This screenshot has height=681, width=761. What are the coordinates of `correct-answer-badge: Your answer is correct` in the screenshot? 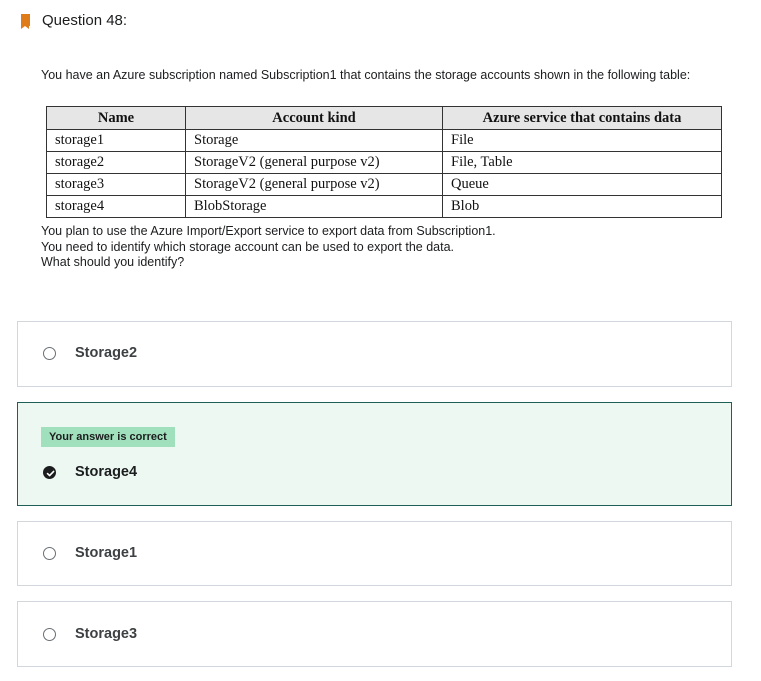 It's located at (108, 437).